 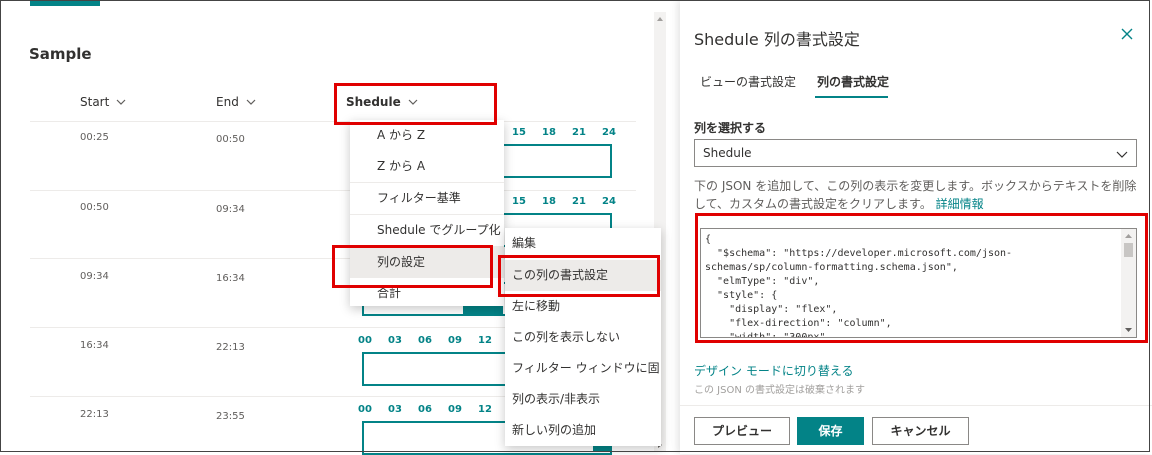 What do you see at coordinates (230, 139) in the screenshot?
I see `row-1-end: 00:50` at bounding box center [230, 139].